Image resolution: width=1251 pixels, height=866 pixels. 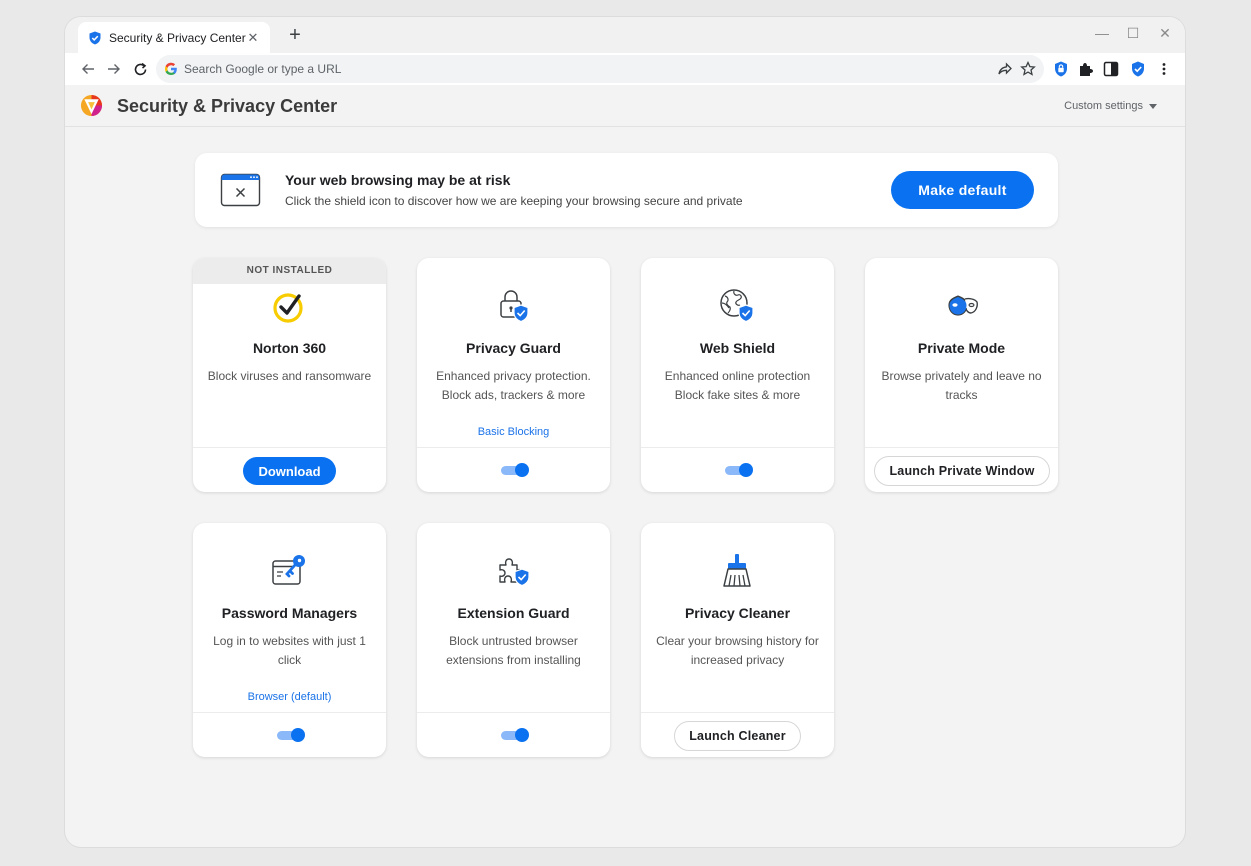 What do you see at coordinates (1086, 69) in the screenshot?
I see `puzzle-extensions-icon` at bounding box center [1086, 69].